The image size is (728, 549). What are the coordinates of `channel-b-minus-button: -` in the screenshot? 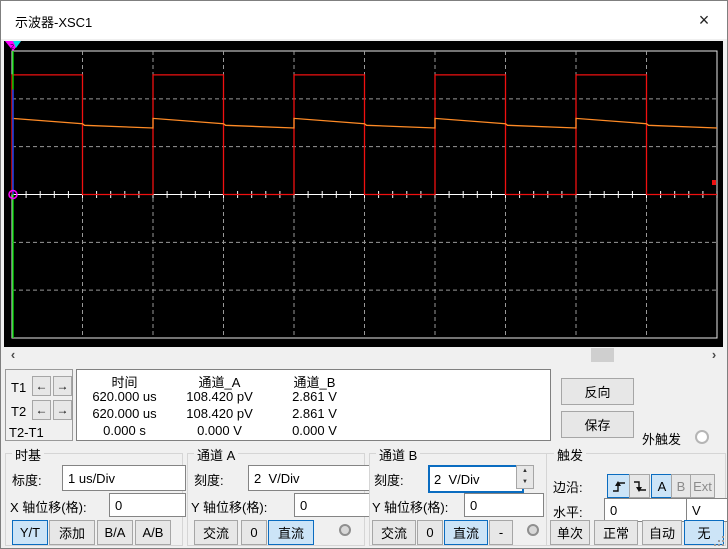 It's located at (501, 532).